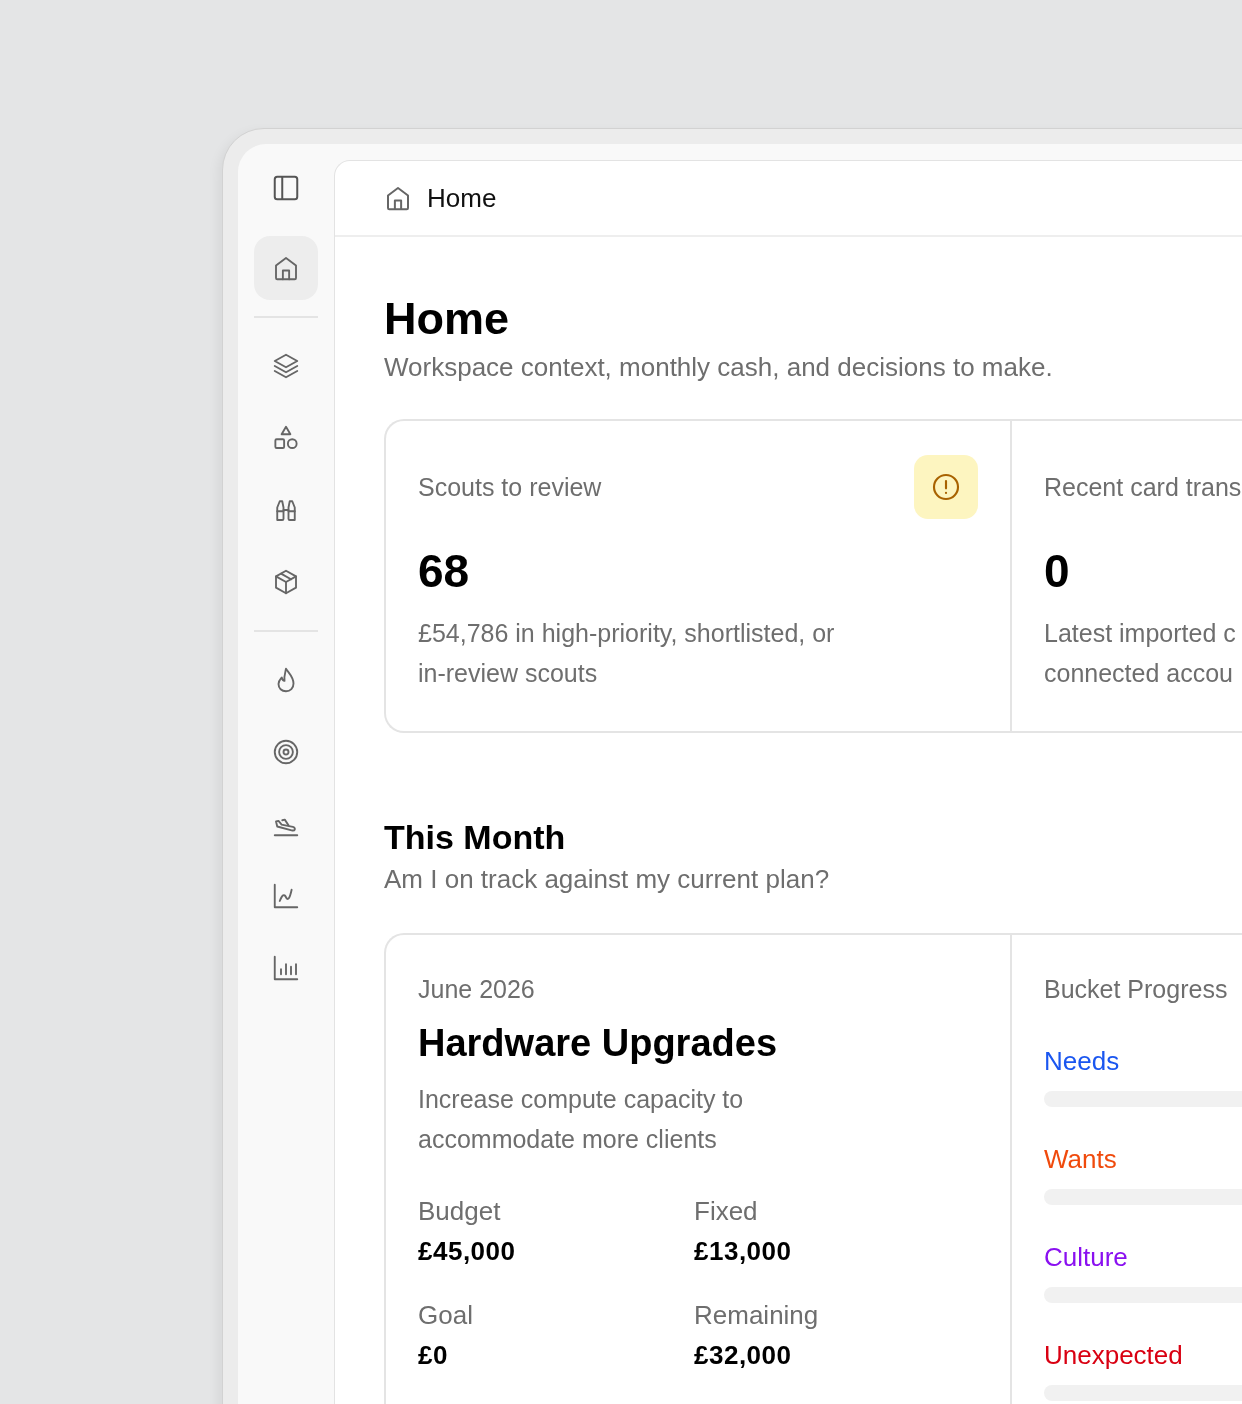  Describe the element at coordinates (460, 1211) in the screenshot. I see `stat-label: Budget` at that location.